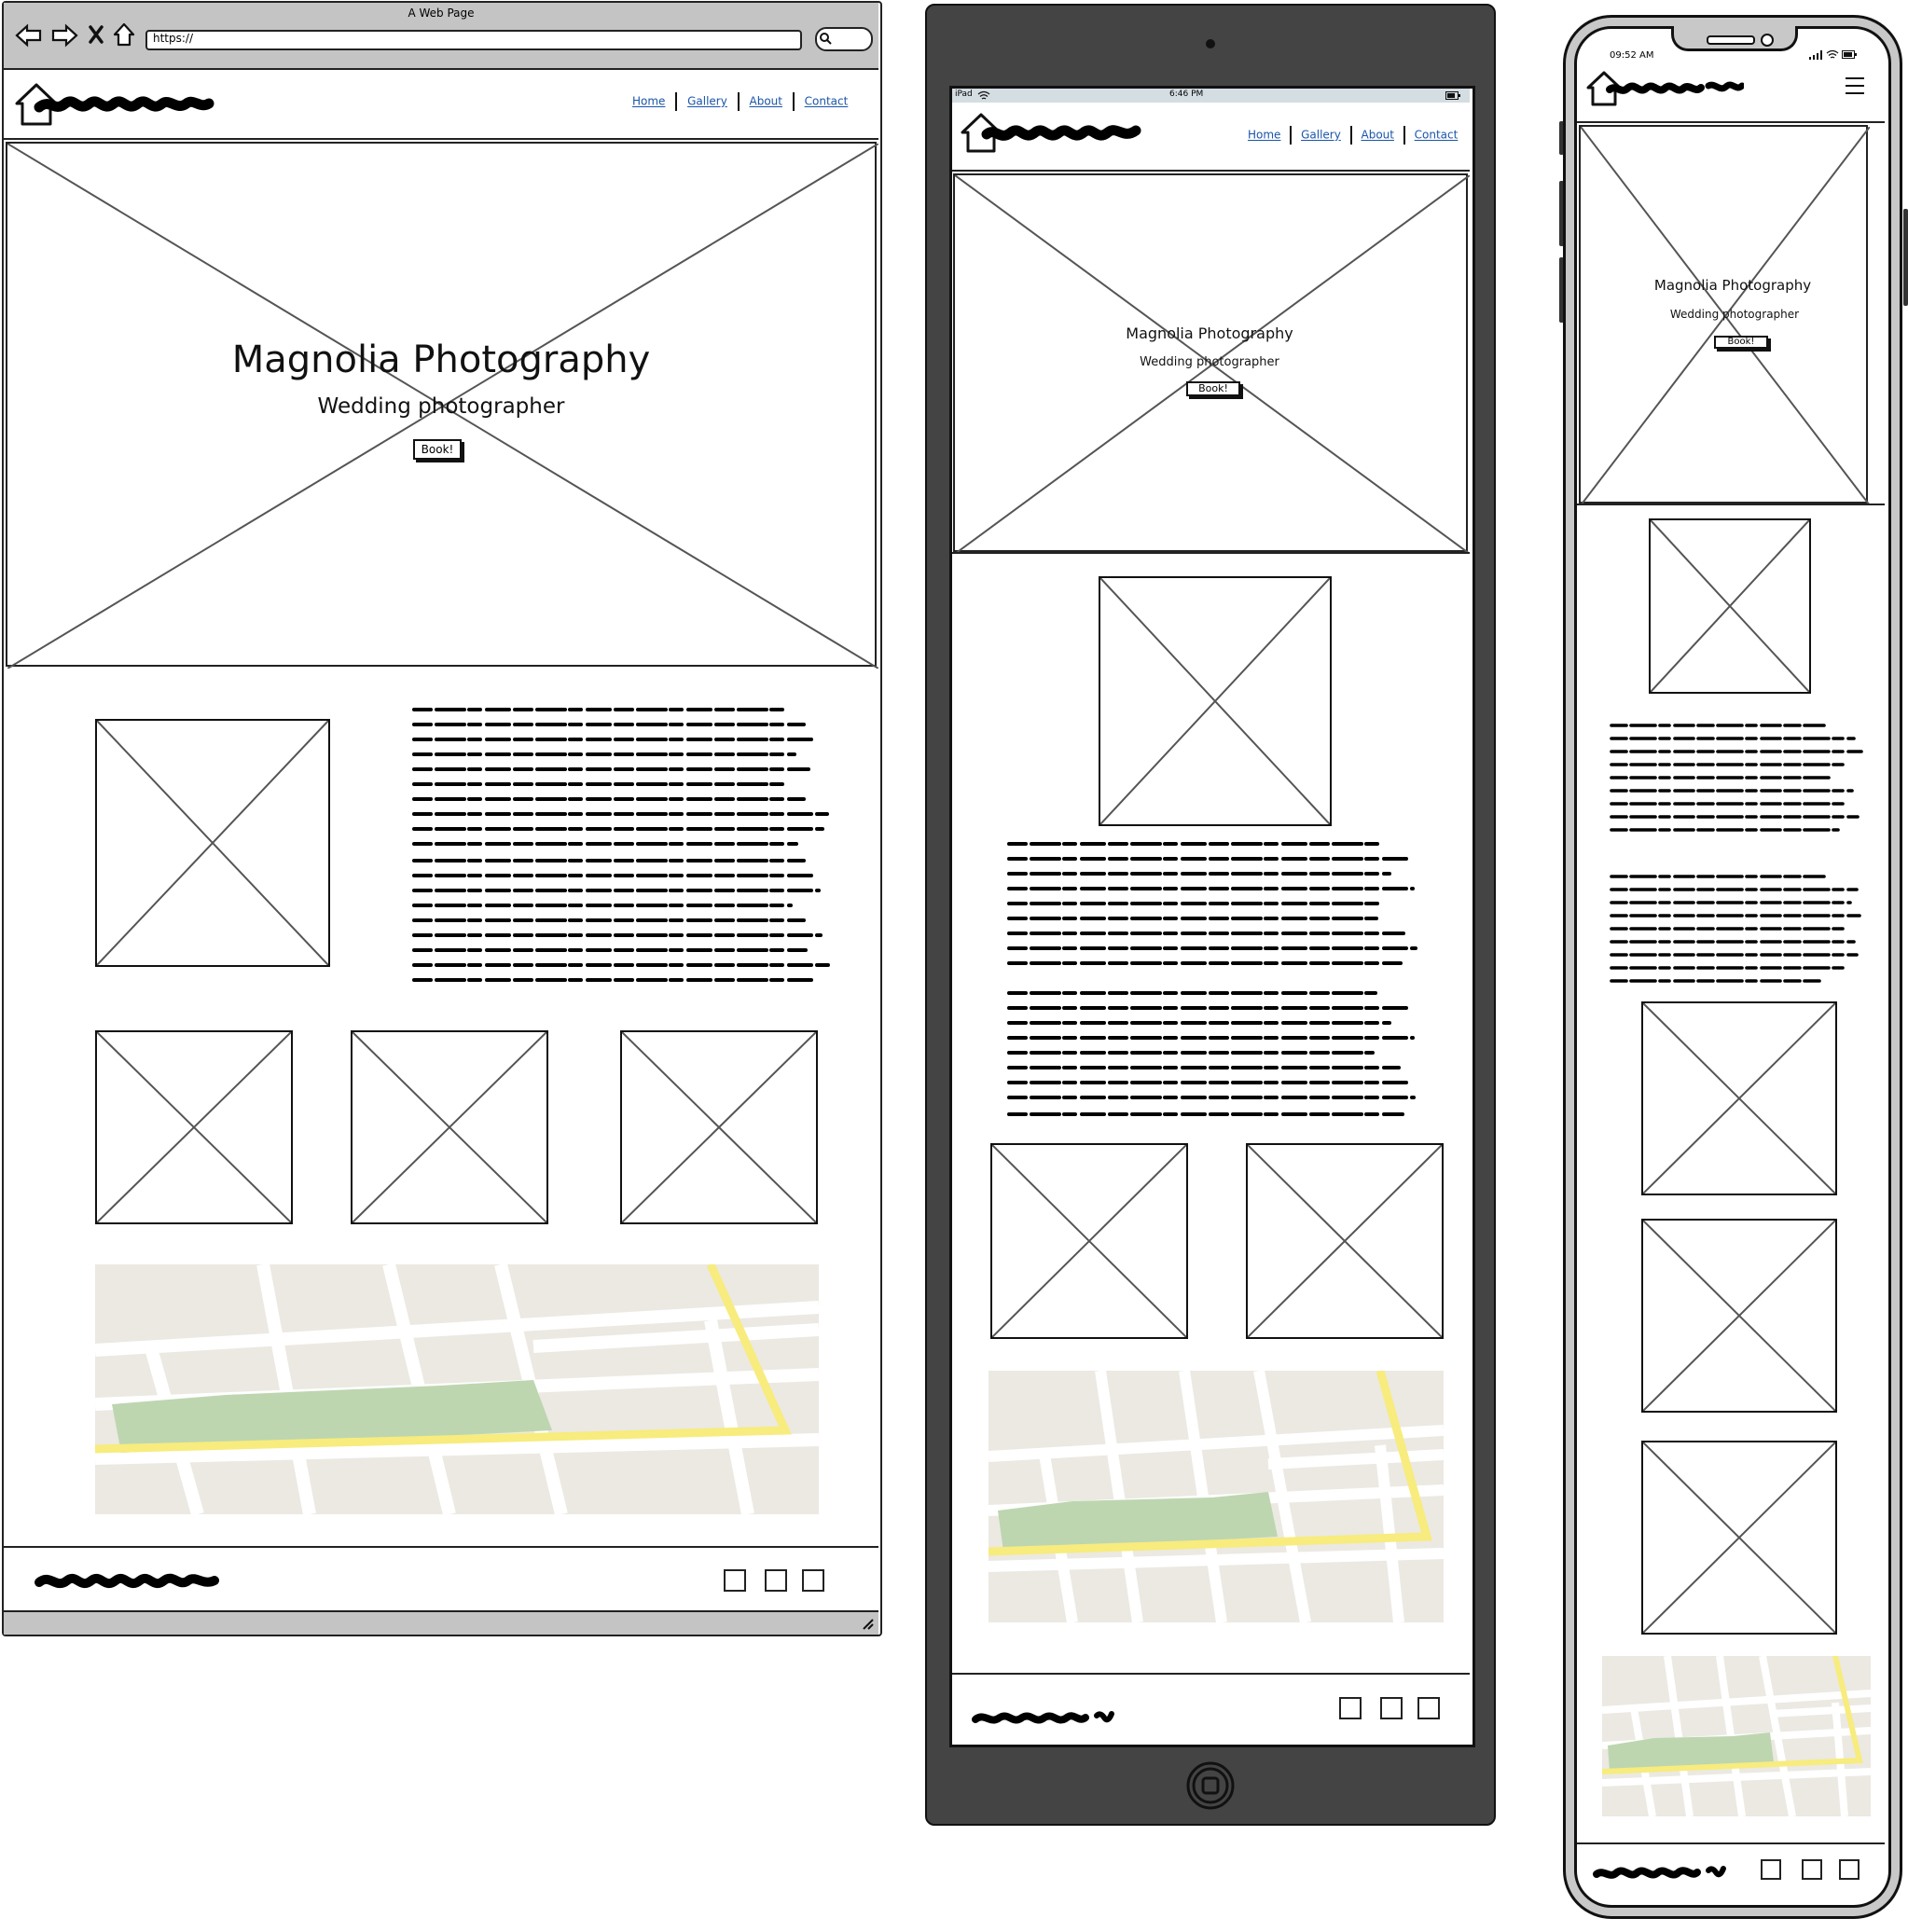 The width and height of the screenshot is (1908, 1932). Describe the element at coordinates (1731, 40) in the screenshot. I see `phone-speaker` at that location.